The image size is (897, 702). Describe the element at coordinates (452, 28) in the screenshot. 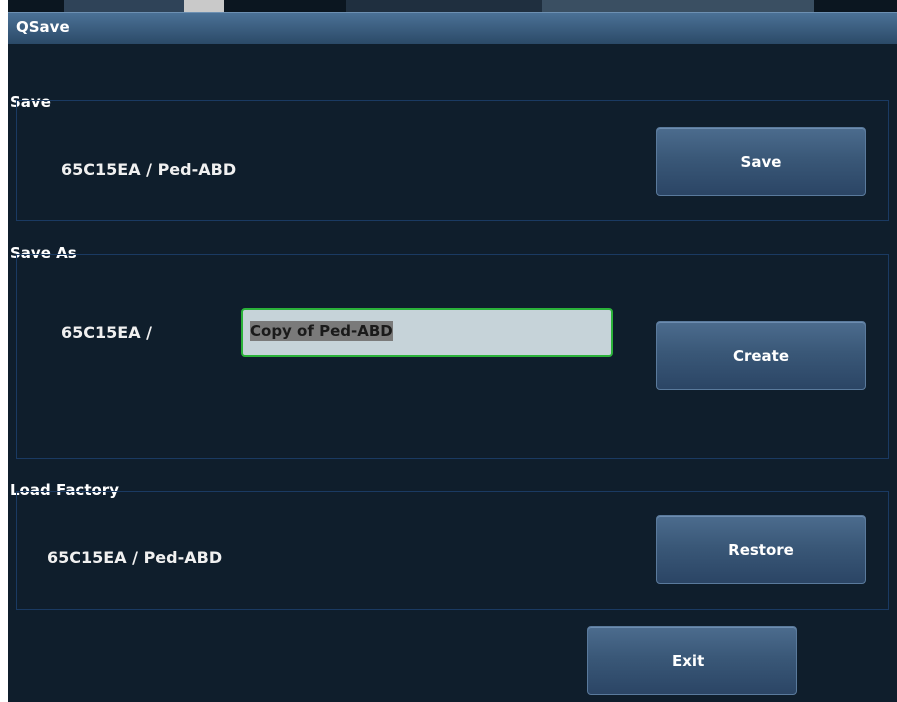

I see `title-bar: QSave` at that location.